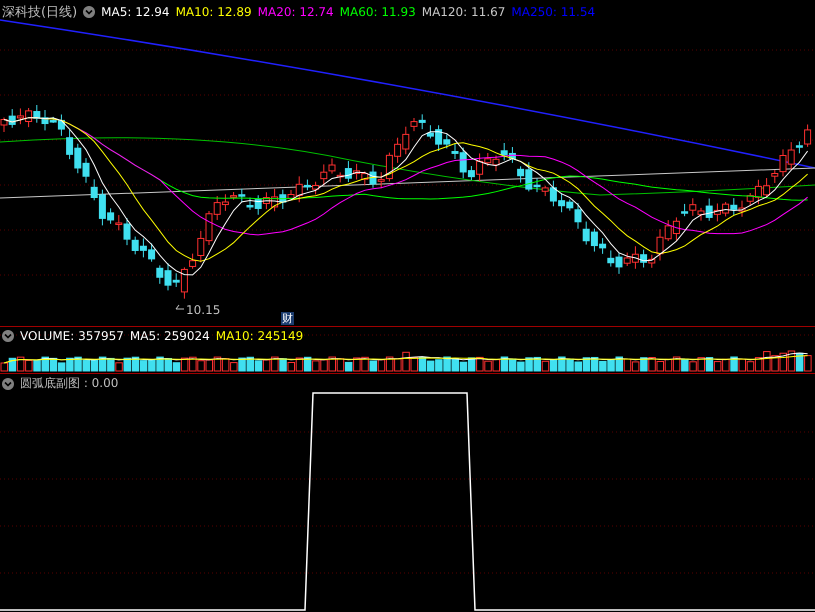  What do you see at coordinates (69, 383) in the screenshot?
I see `indicator-value: 圆弧底副图 : 0.00` at bounding box center [69, 383].